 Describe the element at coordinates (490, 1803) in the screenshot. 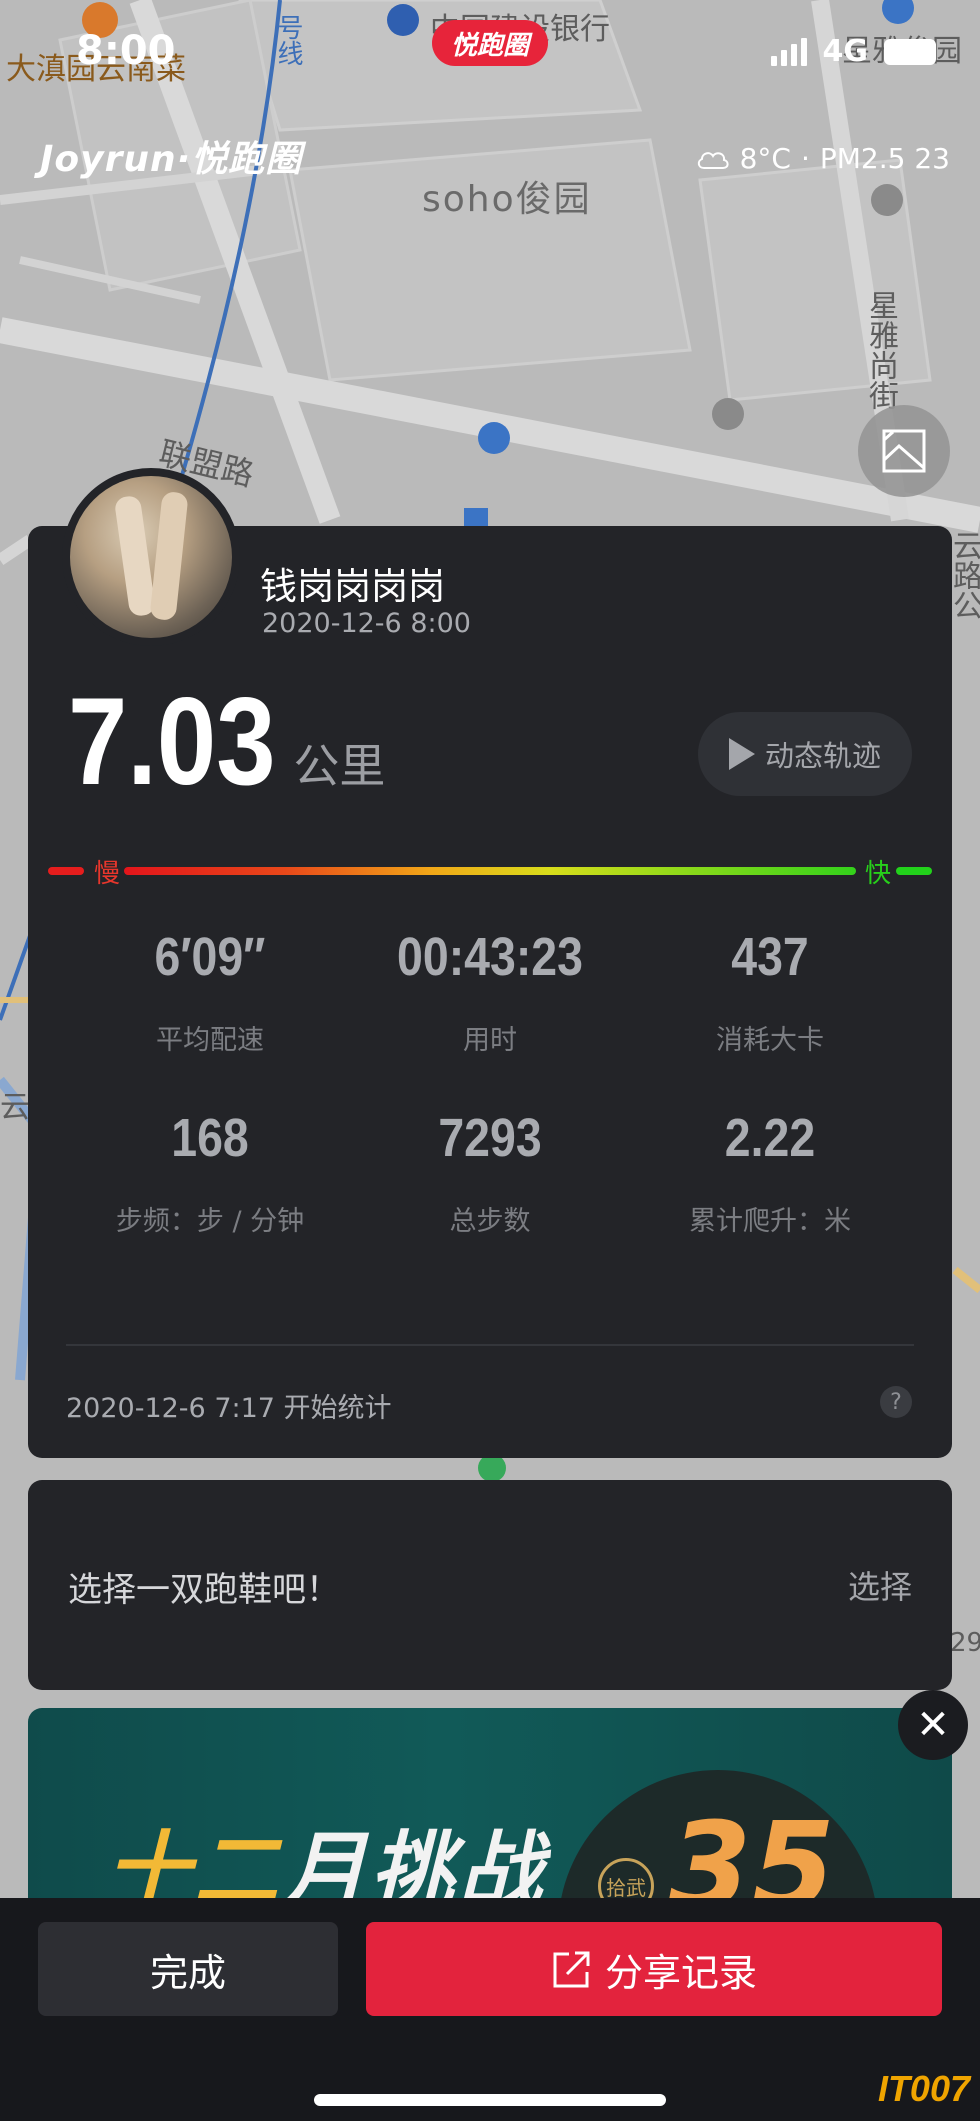

I see `challenge-banner: 十二月挑战 拾武 35` at that location.